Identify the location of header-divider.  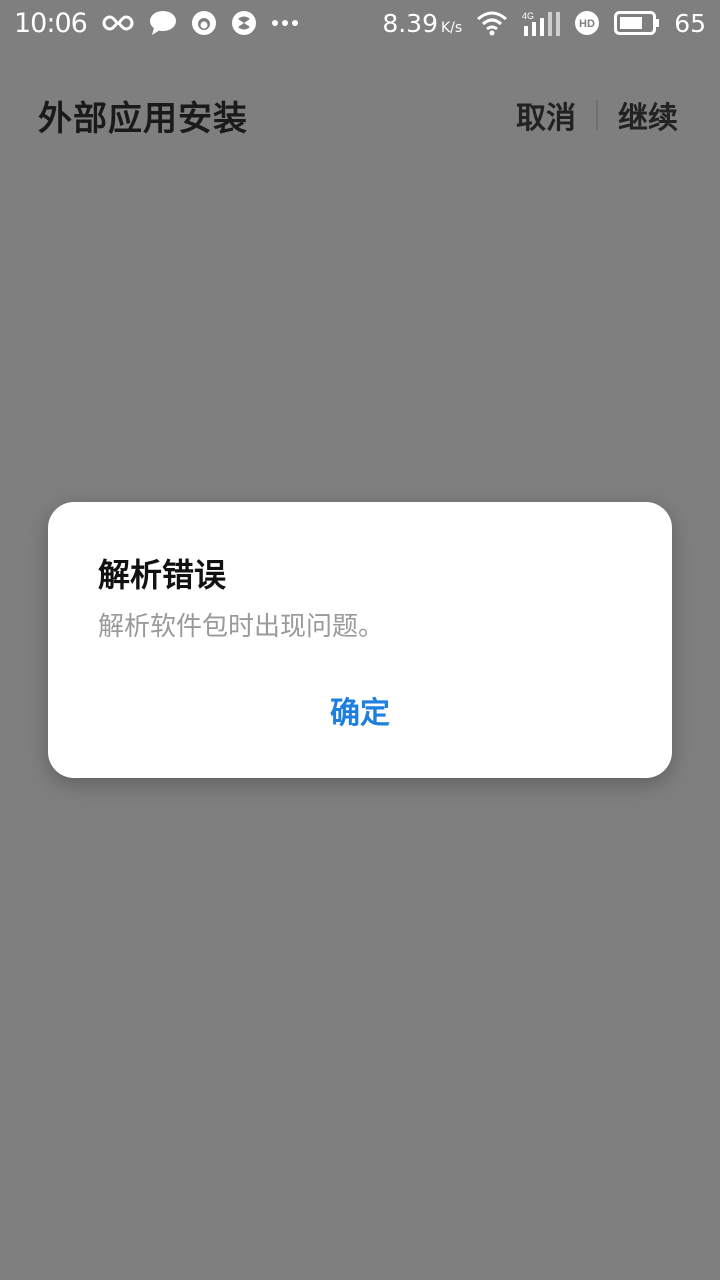
(597, 115).